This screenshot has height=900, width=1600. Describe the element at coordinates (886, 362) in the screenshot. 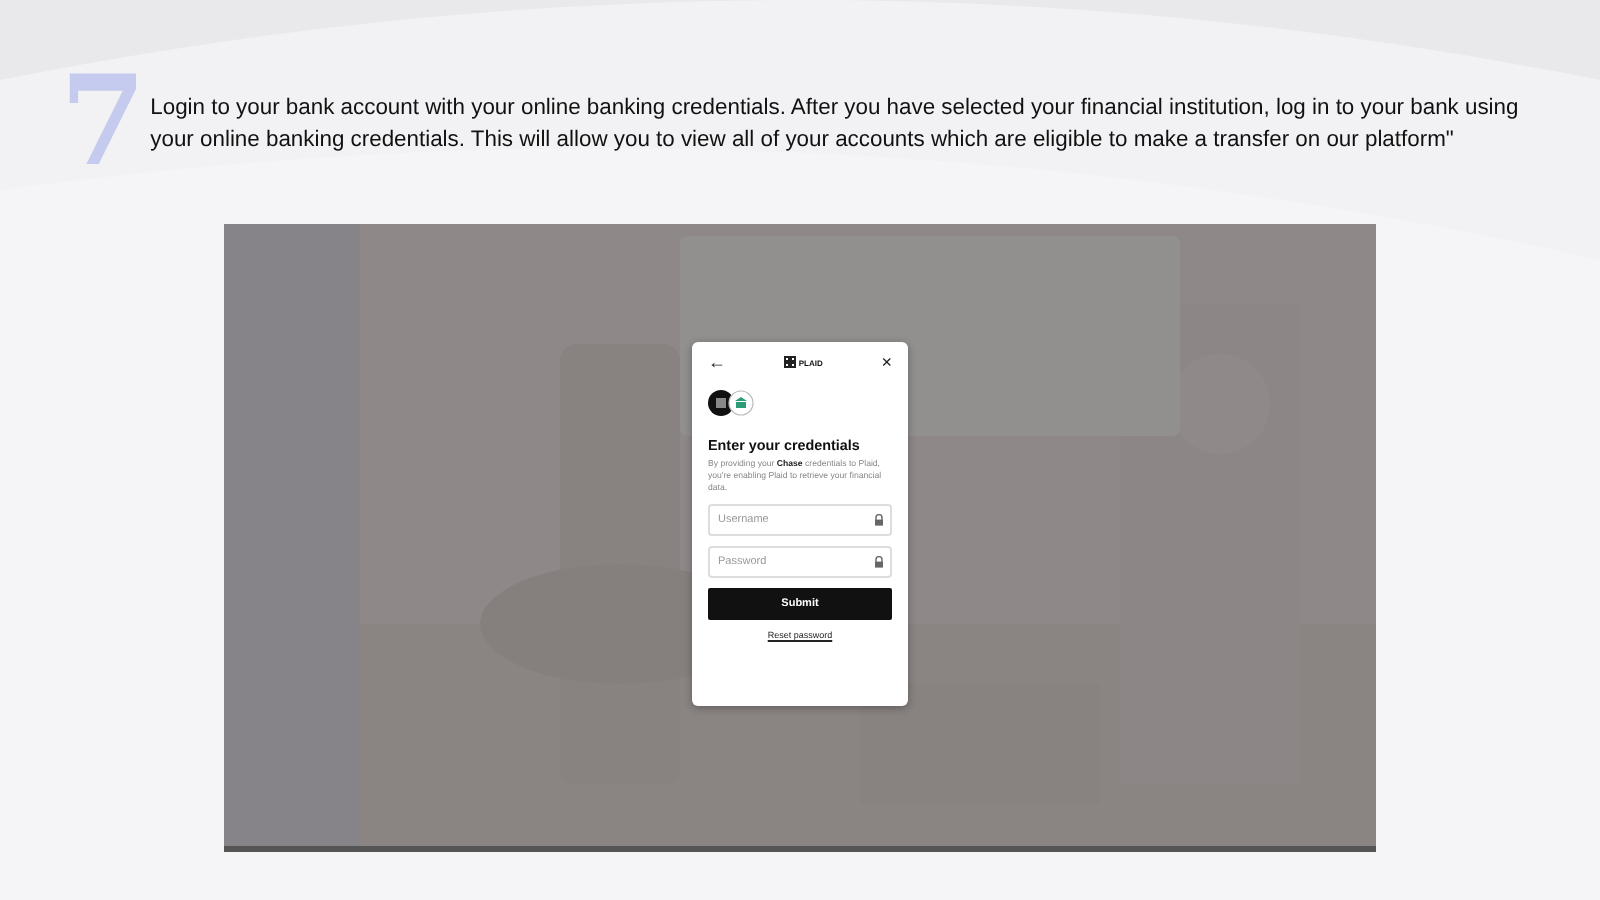

I see `close-button: ×` at that location.